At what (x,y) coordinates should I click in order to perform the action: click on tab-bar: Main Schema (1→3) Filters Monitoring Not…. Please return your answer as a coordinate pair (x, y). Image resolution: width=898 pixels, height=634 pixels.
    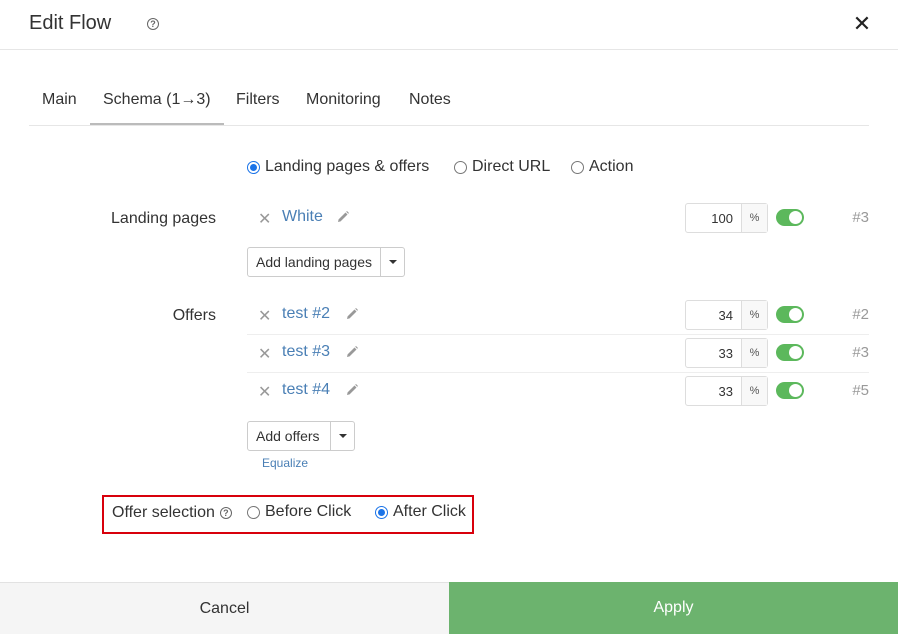
    Looking at the image, I should click on (449, 103).